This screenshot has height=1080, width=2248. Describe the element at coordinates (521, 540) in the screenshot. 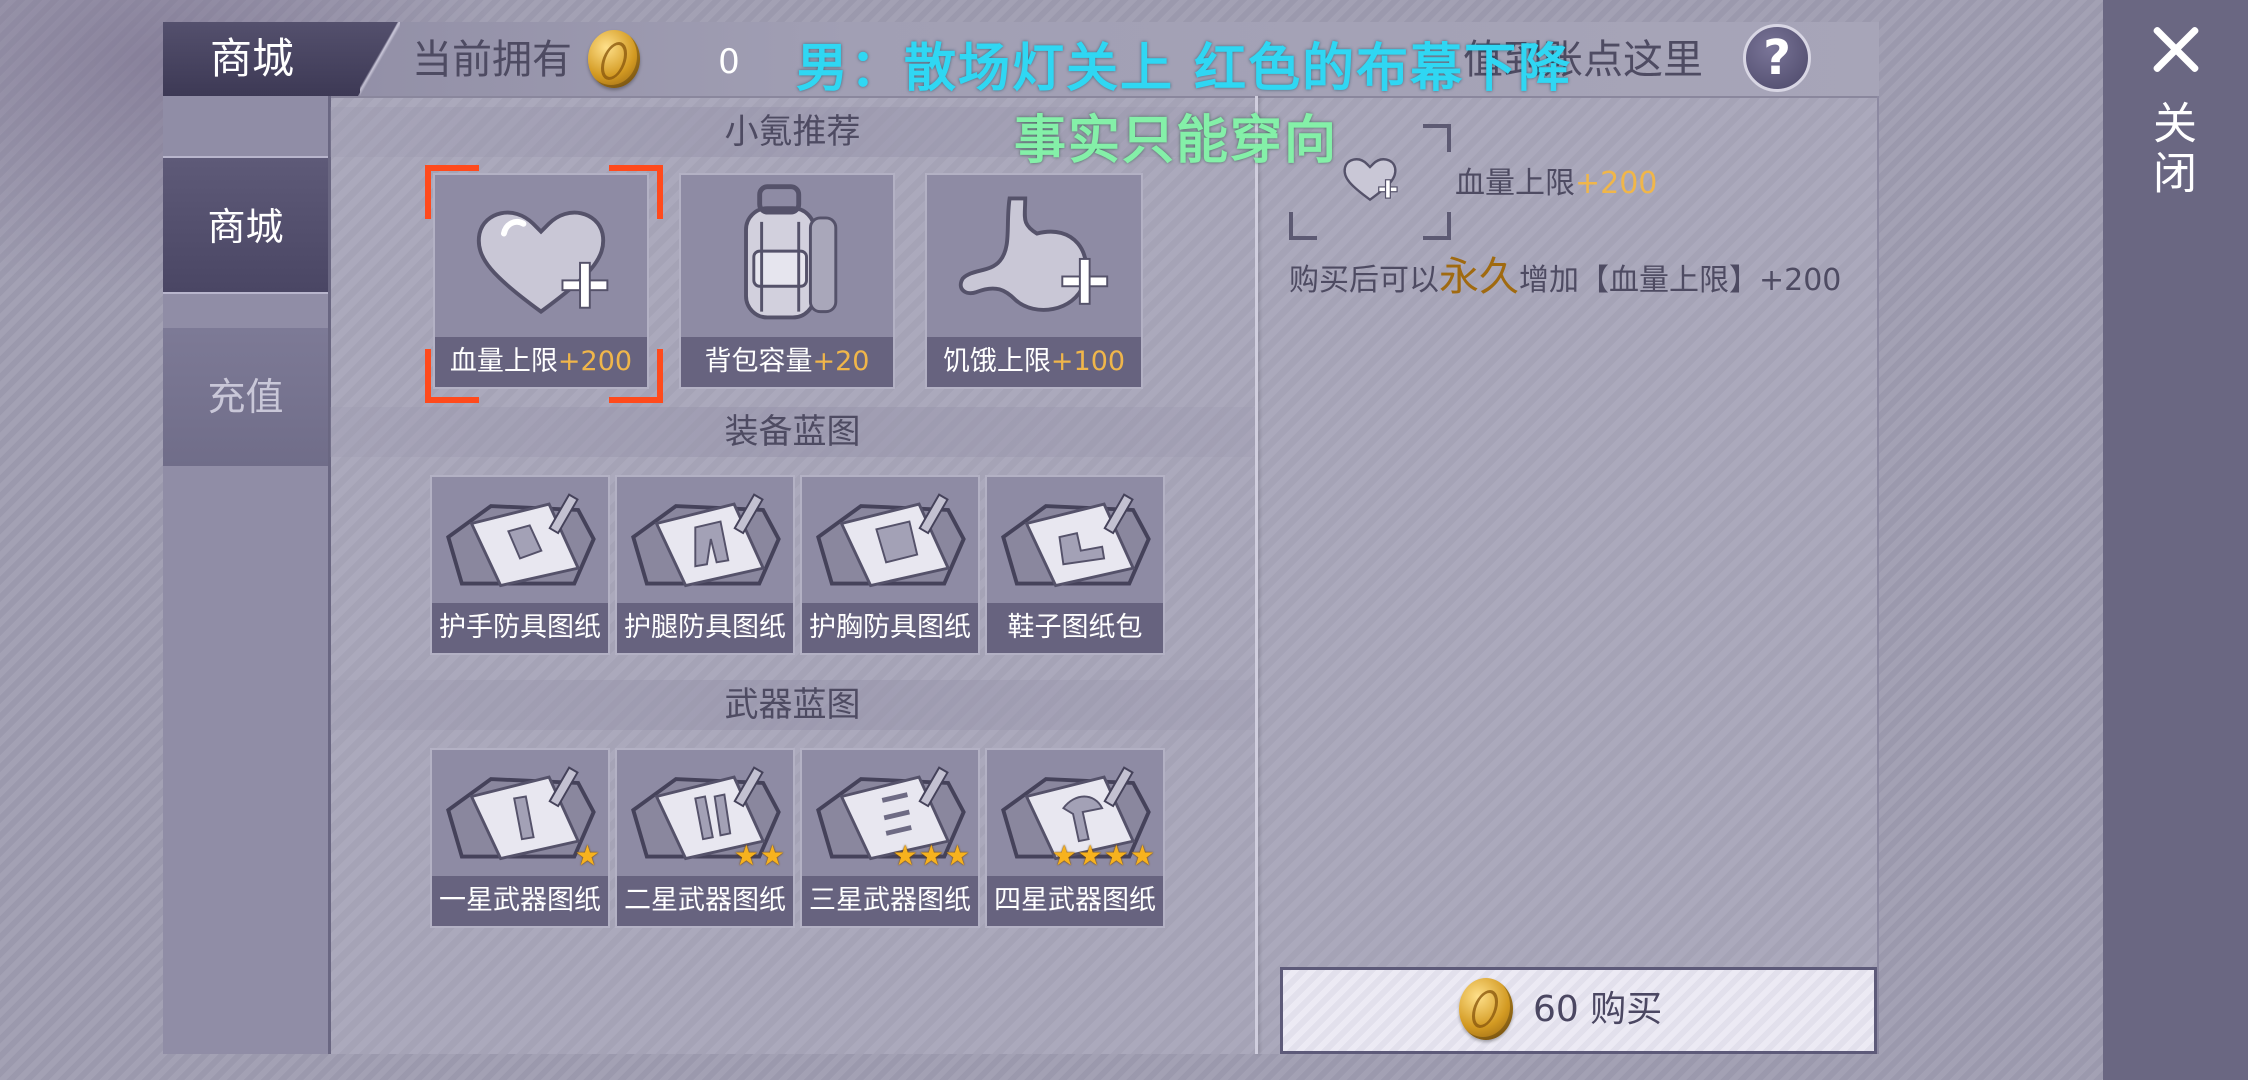

I see `blueprint-gloves-icon` at that location.